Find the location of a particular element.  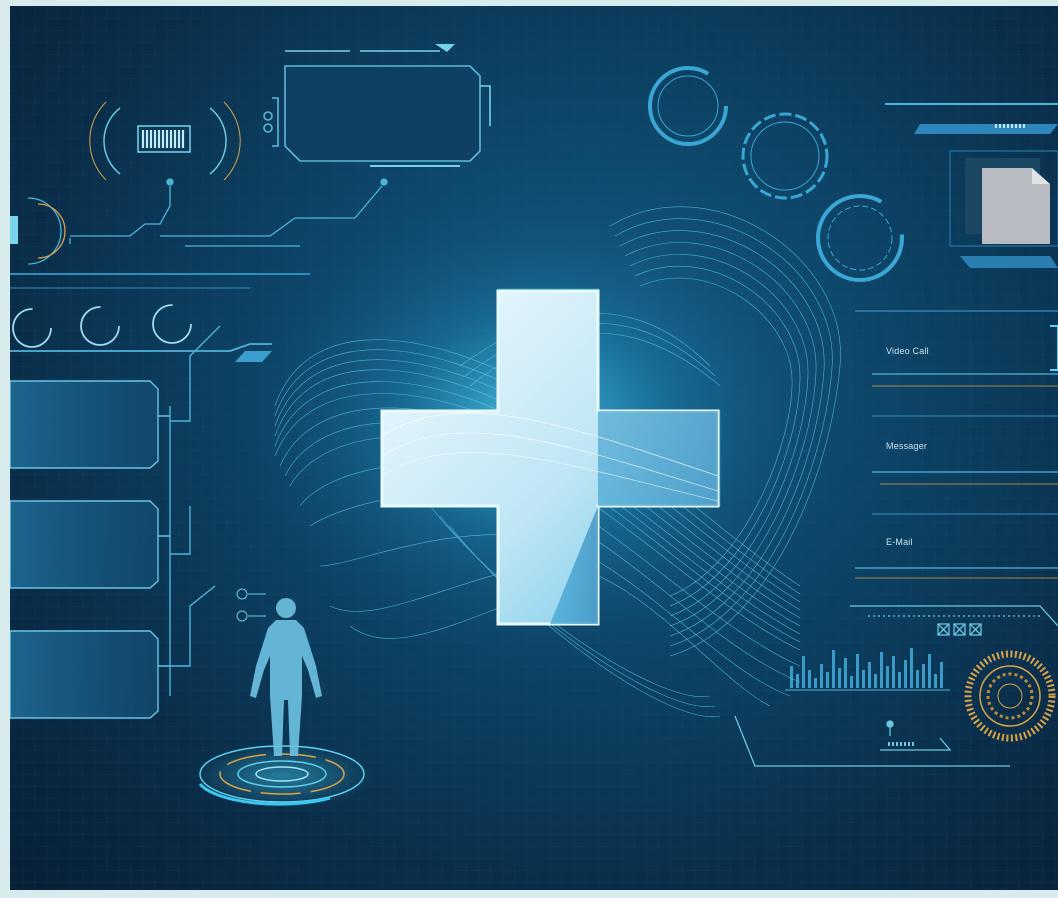

video-call-label: Video Call is located at coordinates (907, 351).